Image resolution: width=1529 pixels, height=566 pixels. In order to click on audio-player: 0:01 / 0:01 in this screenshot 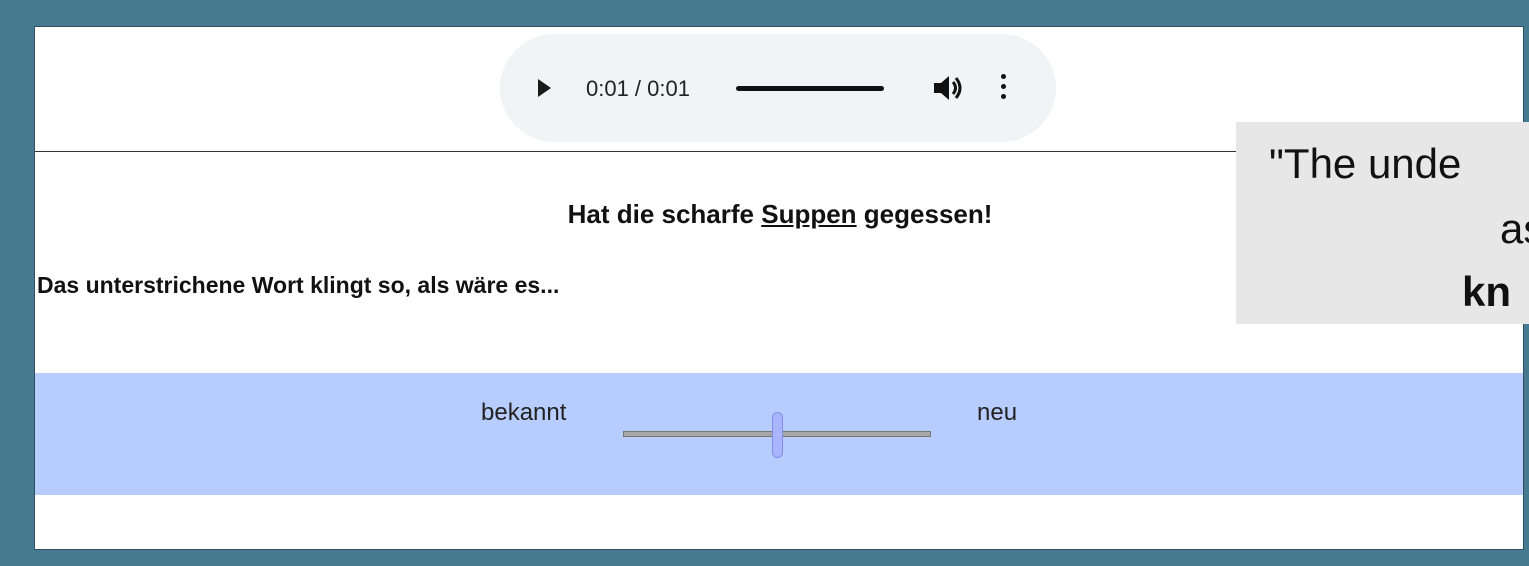, I will do `click(778, 88)`.